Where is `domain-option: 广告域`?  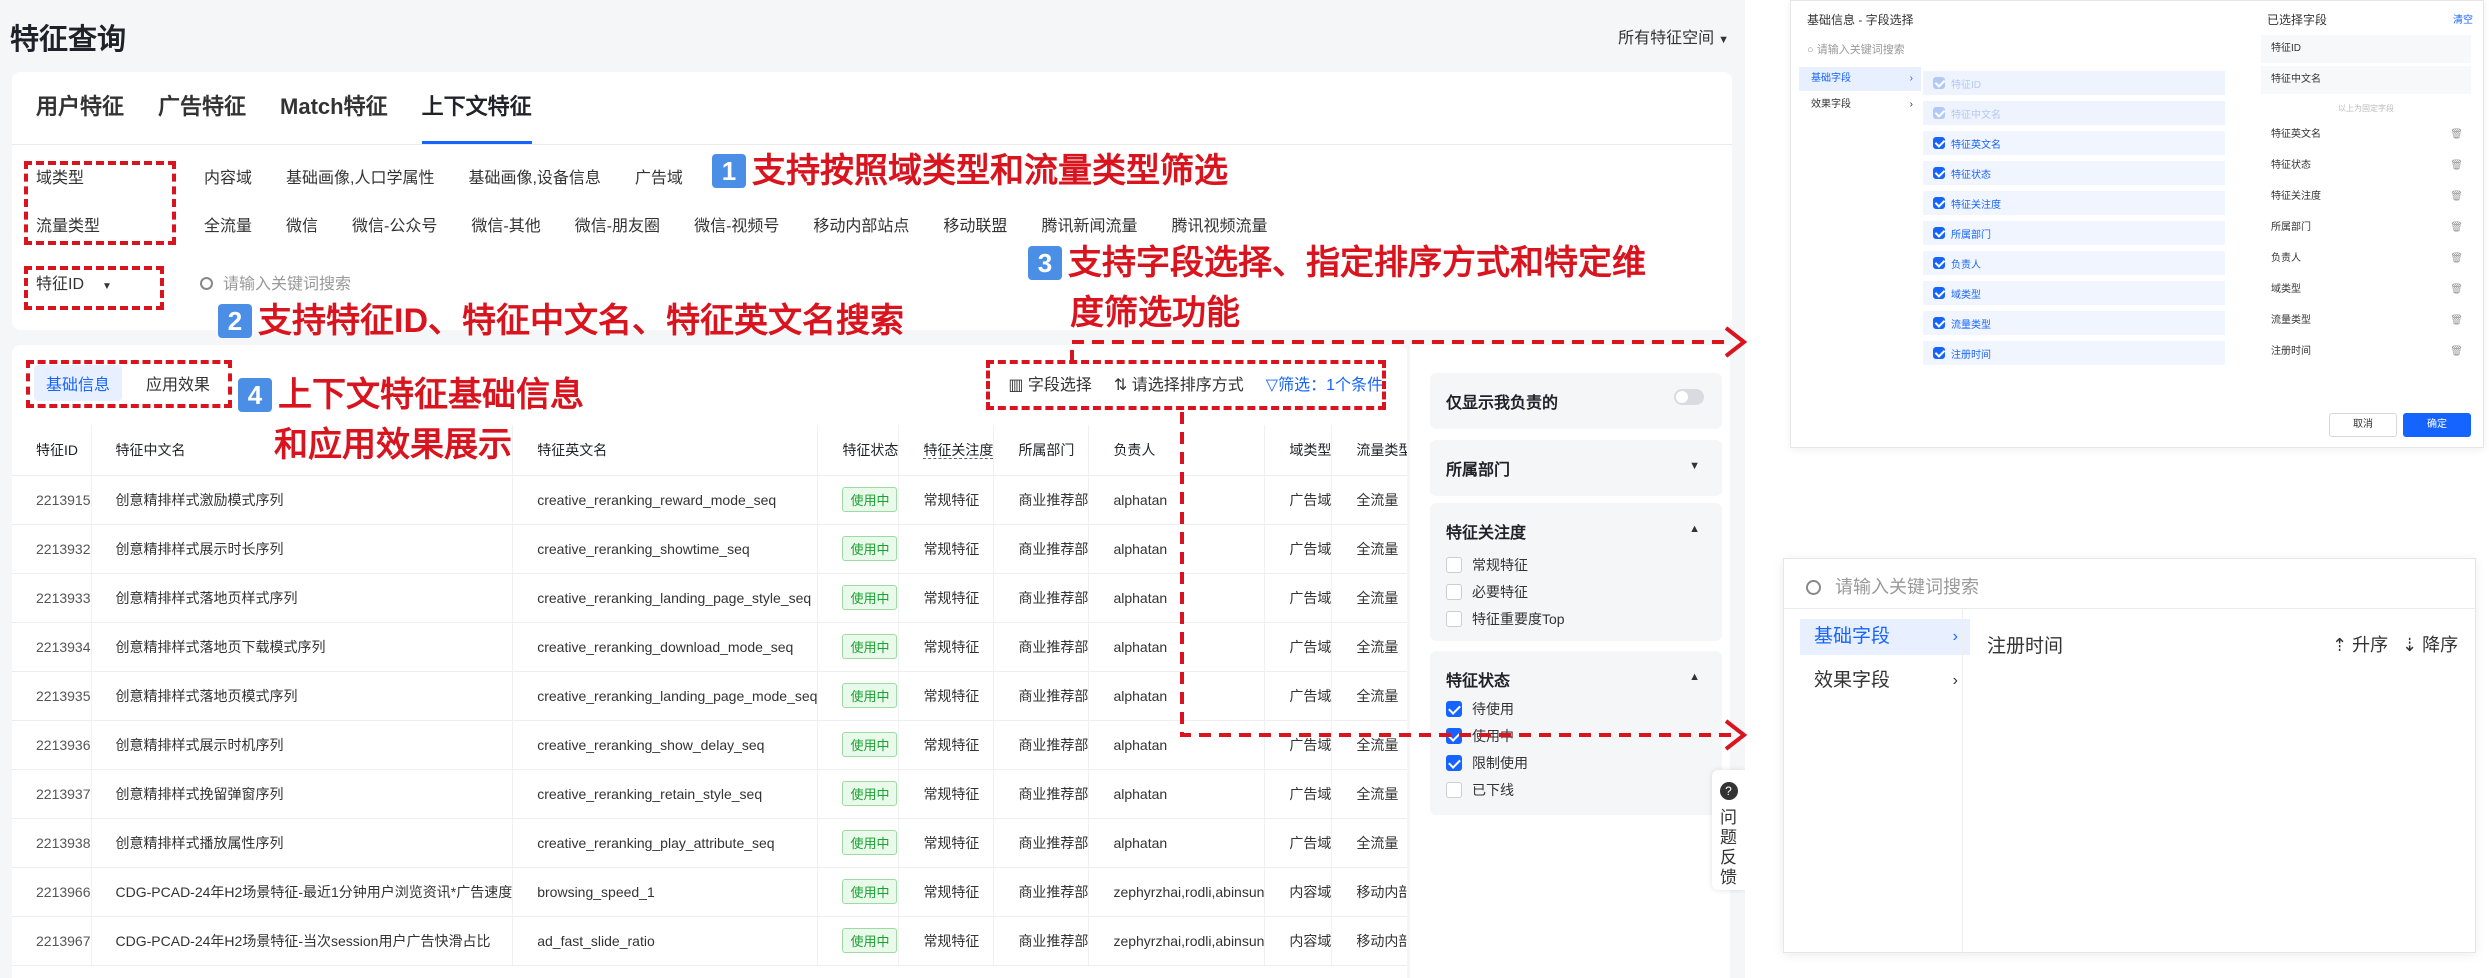 domain-option: 广告域 is located at coordinates (659, 176).